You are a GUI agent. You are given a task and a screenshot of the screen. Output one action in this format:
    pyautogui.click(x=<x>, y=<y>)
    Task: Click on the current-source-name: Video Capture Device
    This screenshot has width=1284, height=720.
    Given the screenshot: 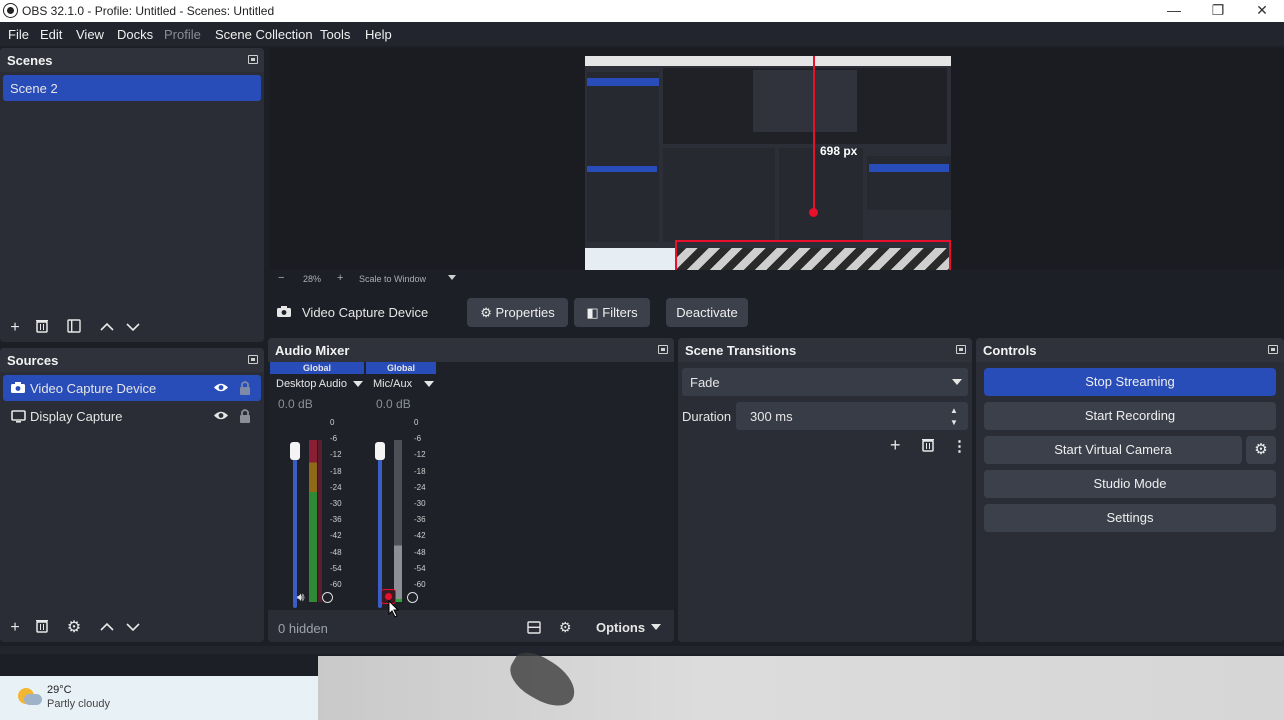 What is the action you would take?
    pyautogui.click(x=365, y=312)
    